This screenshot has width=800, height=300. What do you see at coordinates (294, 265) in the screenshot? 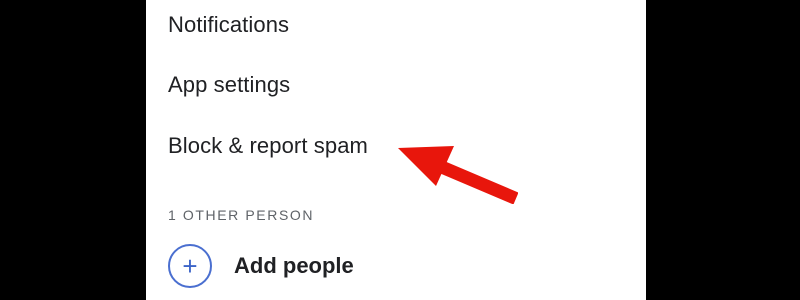
I see `add-people-label: Add people` at bounding box center [294, 265].